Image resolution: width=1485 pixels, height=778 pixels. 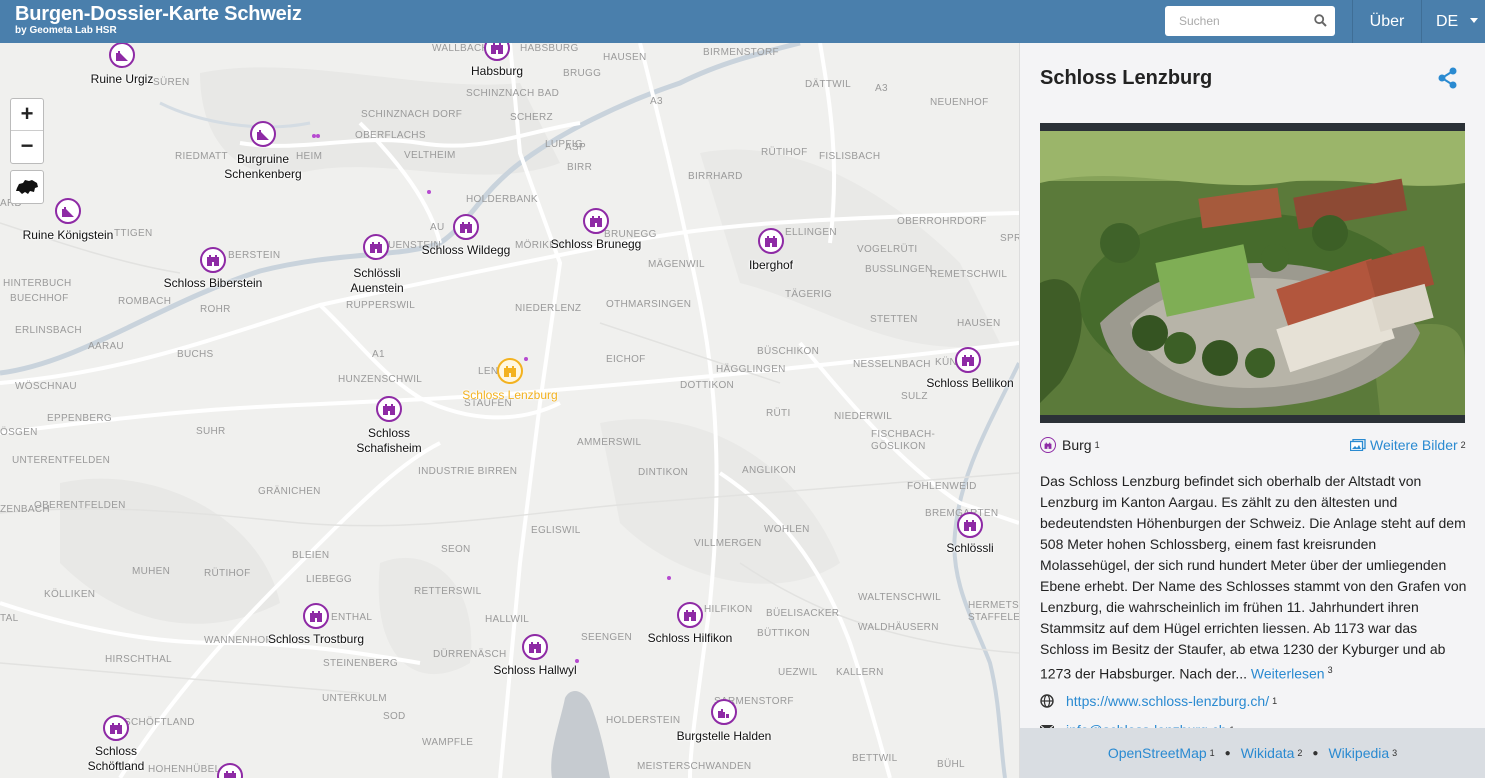 I want to click on place-label: WÖSCHNAU, so click(x=46, y=386).